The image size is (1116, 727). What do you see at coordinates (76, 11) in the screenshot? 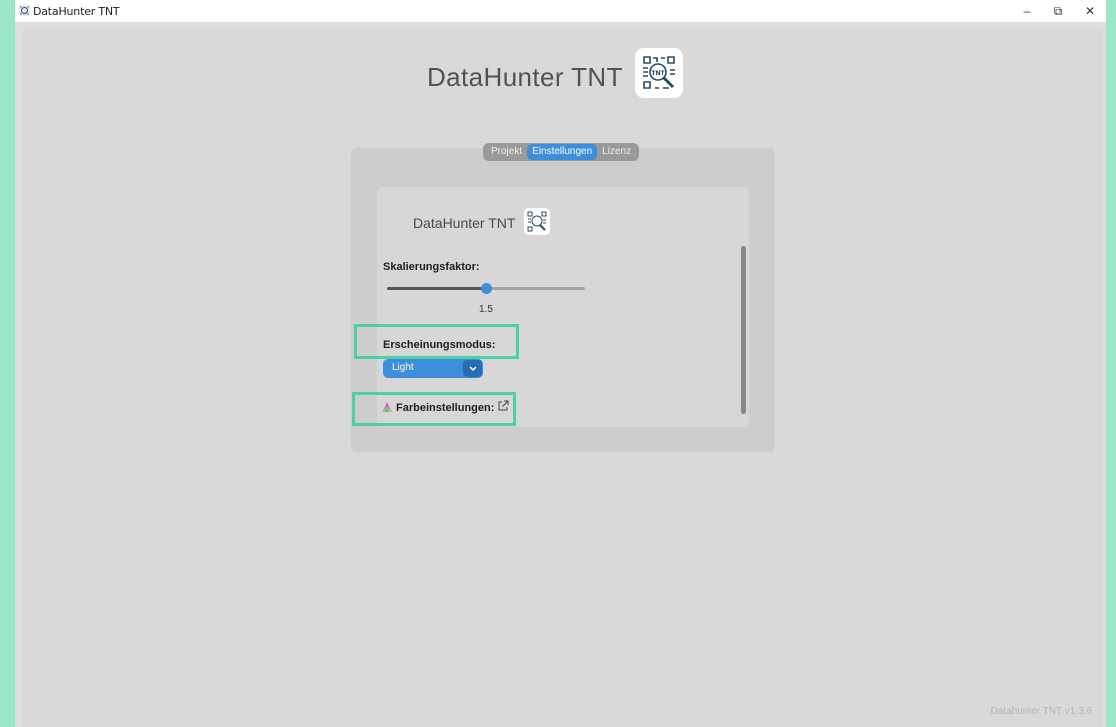
I see `window-title: DataHunter TNT` at bounding box center [76, 11].